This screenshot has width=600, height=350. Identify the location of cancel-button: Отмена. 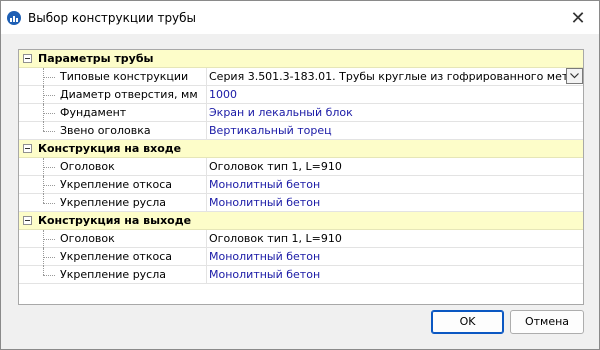
(547, 322).